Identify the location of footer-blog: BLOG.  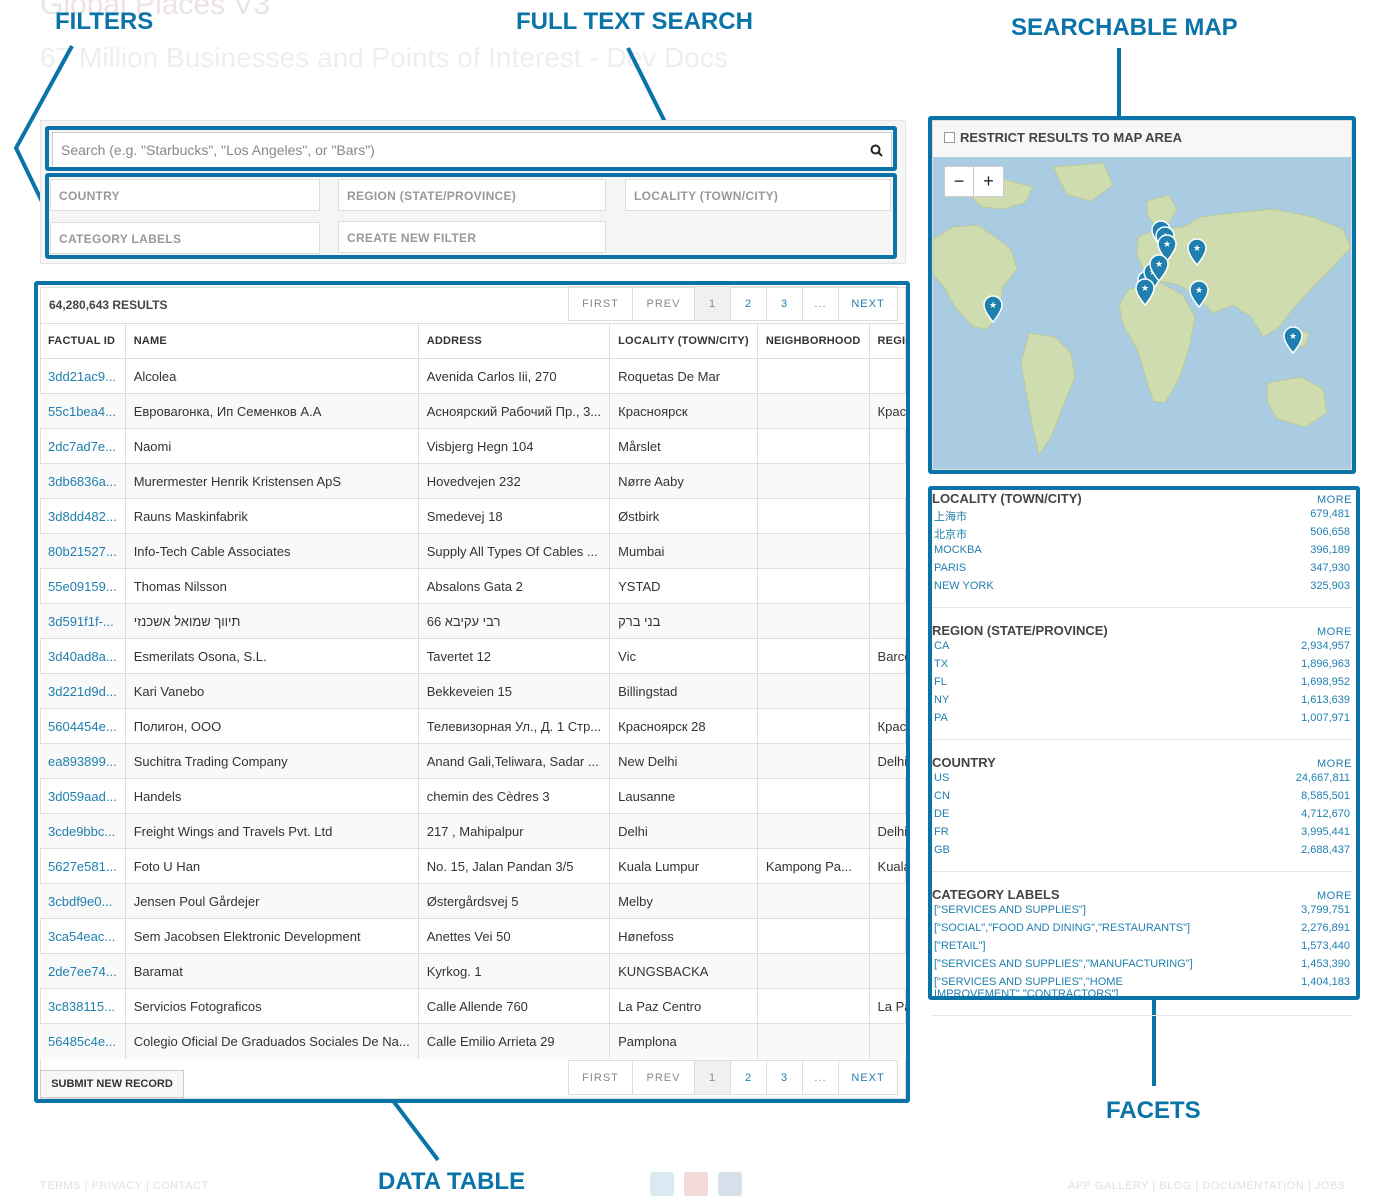
(1175, 1186).